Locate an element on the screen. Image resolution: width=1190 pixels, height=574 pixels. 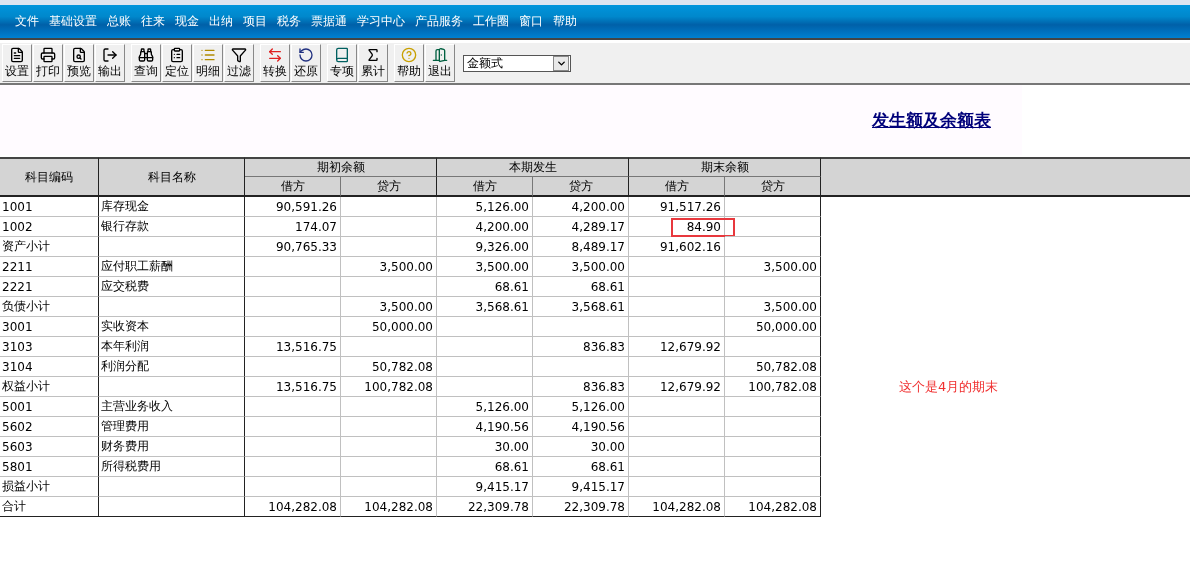
table-cell: 所得税费用 is located at coordinates (172, 467).